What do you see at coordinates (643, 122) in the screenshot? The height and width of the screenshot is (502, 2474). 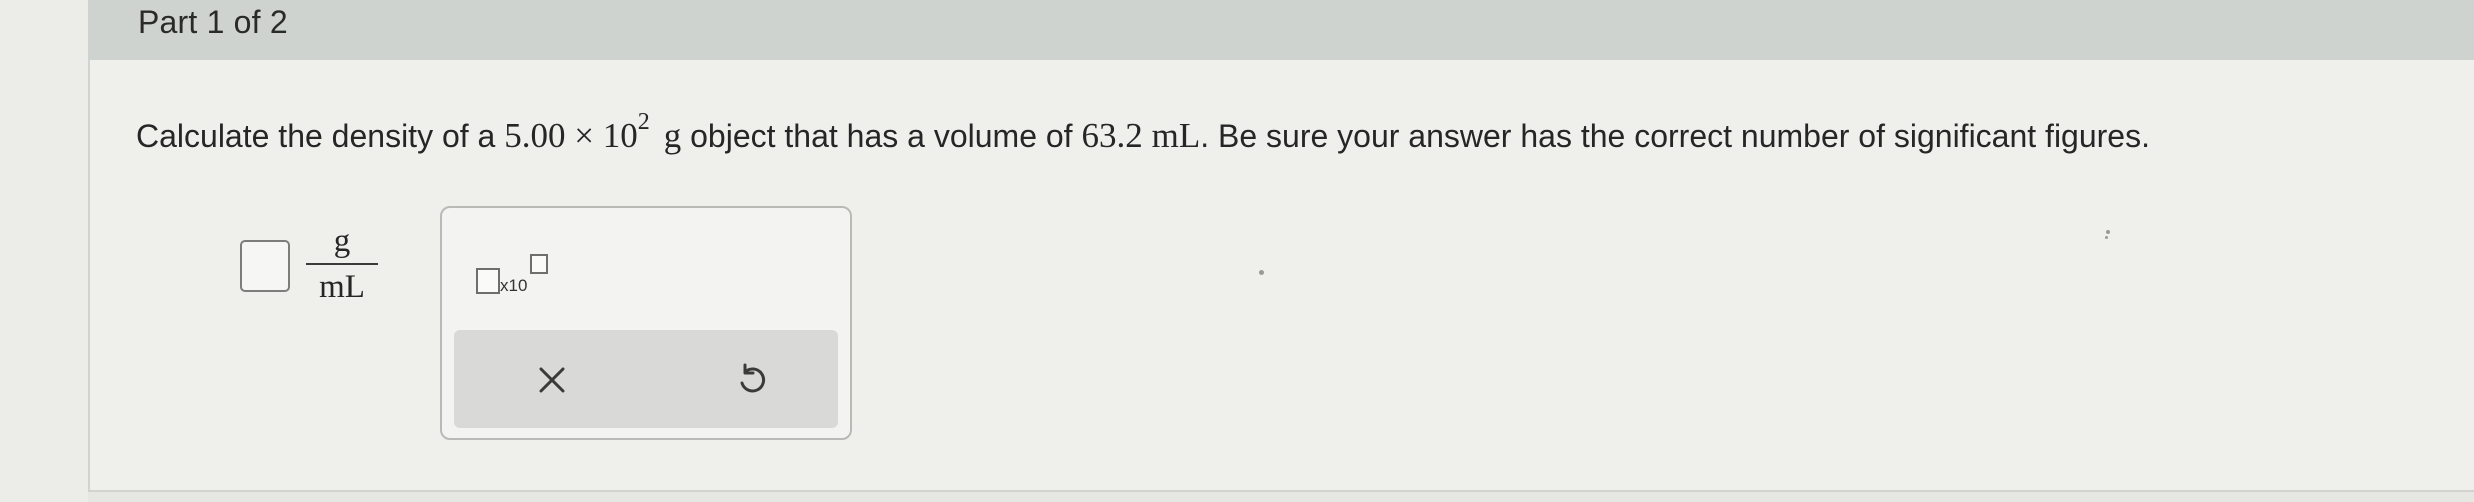 I see `mass-exponent: 2` at bounding box center [643, 122].